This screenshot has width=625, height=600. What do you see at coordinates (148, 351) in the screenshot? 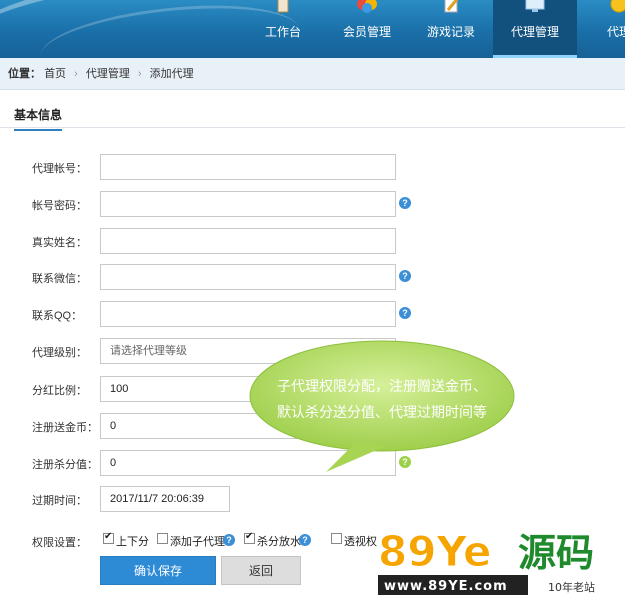
I see `level-select-value: 请选择代理等级` at bounding box center [148, 351].